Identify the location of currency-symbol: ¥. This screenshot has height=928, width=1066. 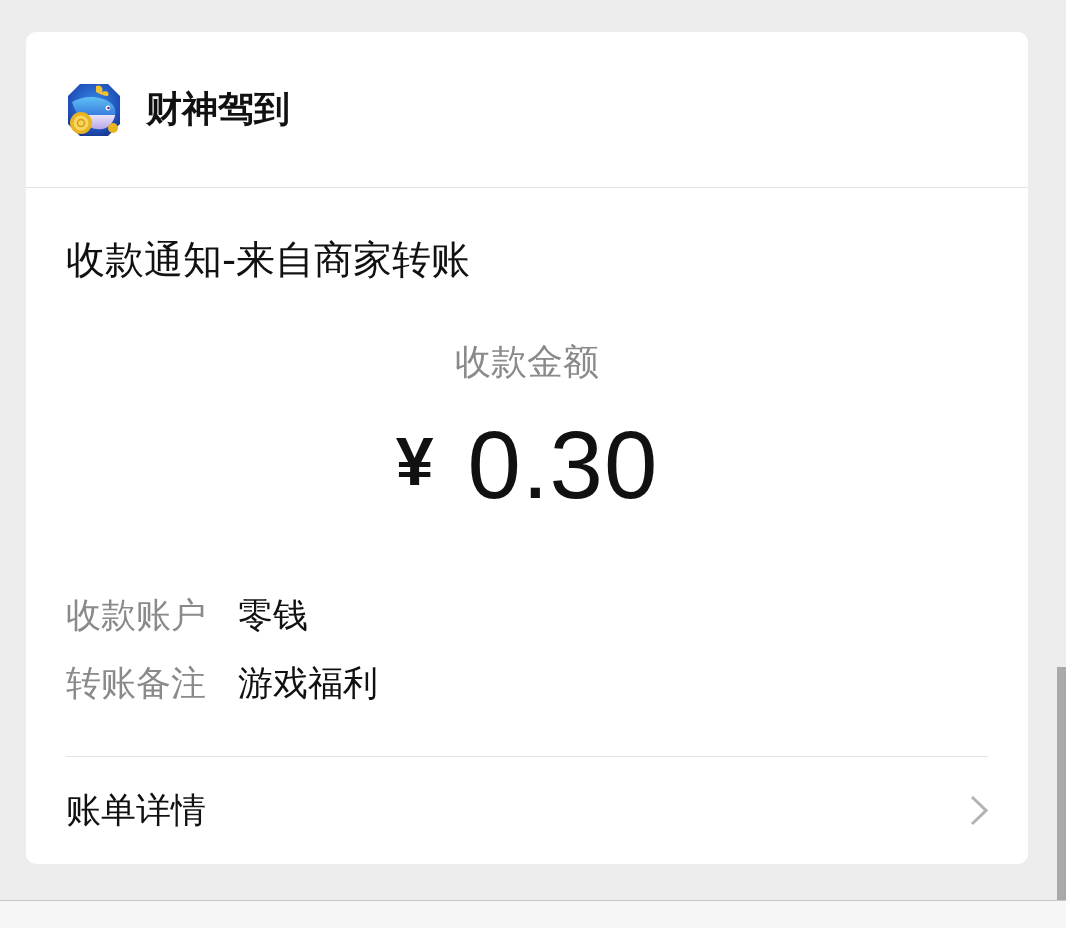
(414, 461).